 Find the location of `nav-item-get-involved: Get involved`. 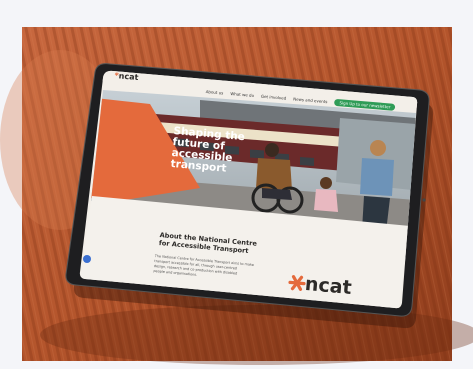

nav-item-get-involved: Get involved is located at coordinates (274, 97).